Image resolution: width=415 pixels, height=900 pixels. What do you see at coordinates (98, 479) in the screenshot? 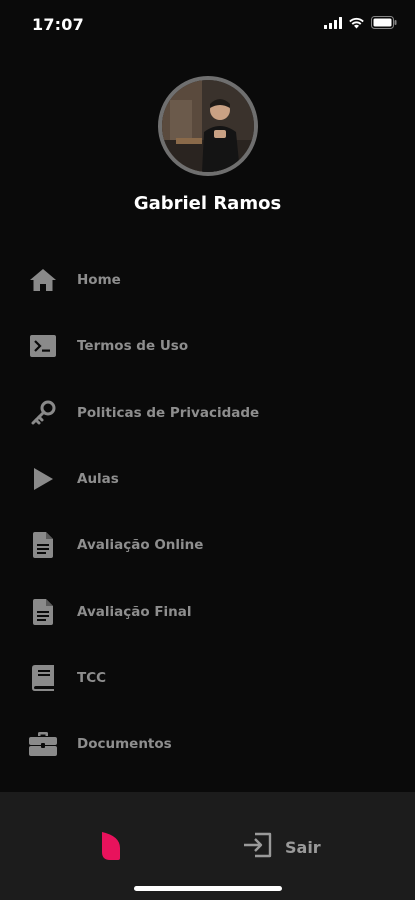
I see `menu-item-label: Aulas` at bounding box center [98, 479].